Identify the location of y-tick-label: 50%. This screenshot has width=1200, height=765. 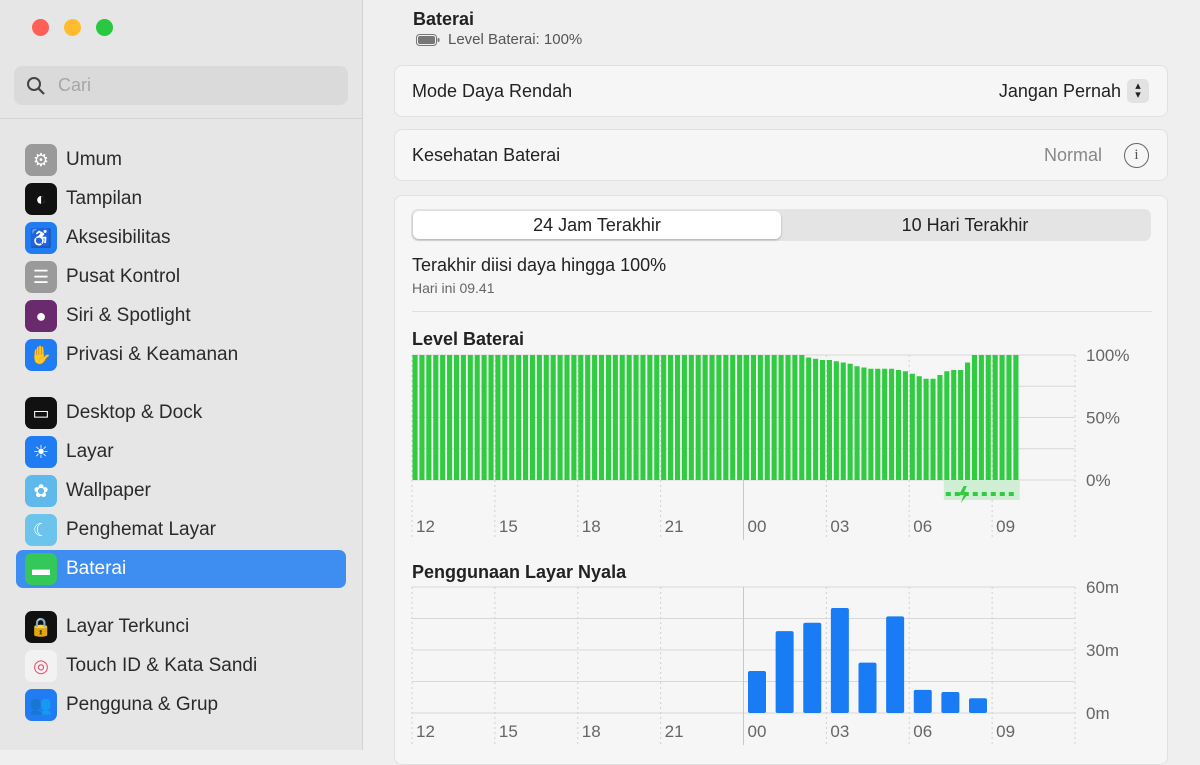
(1103, 418).